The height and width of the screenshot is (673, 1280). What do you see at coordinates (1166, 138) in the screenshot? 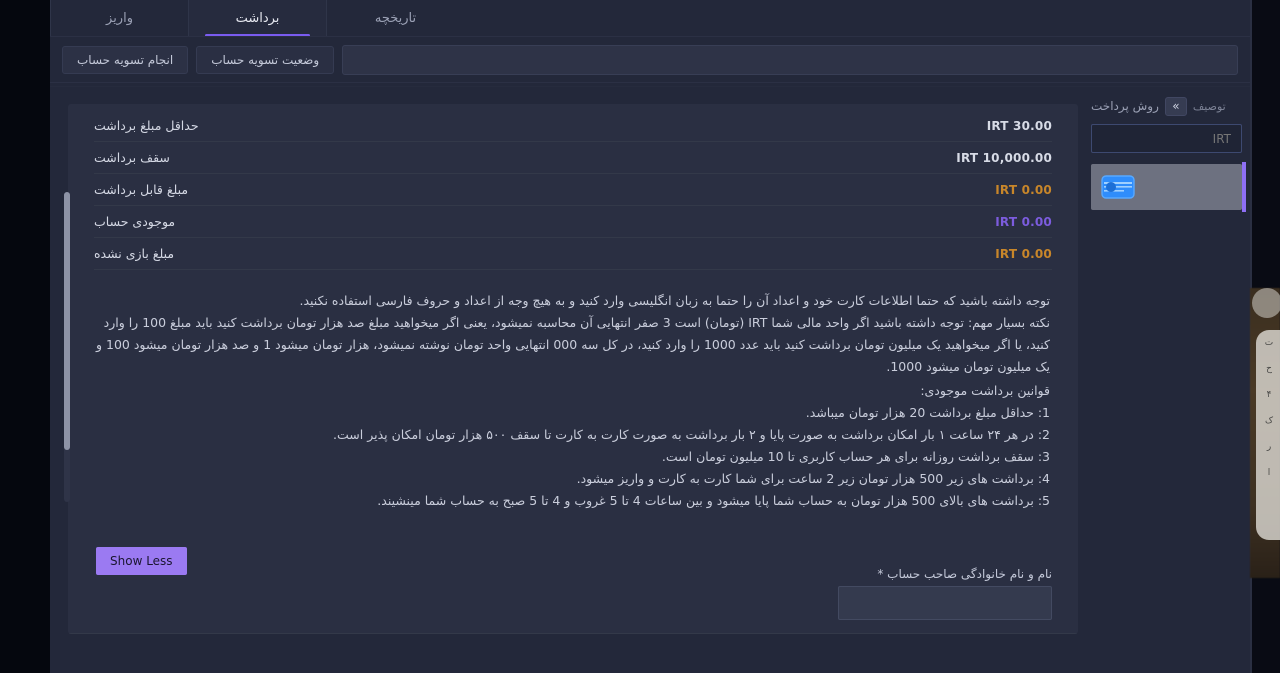
I see `currency-input` at bounding box center [1166, 138].